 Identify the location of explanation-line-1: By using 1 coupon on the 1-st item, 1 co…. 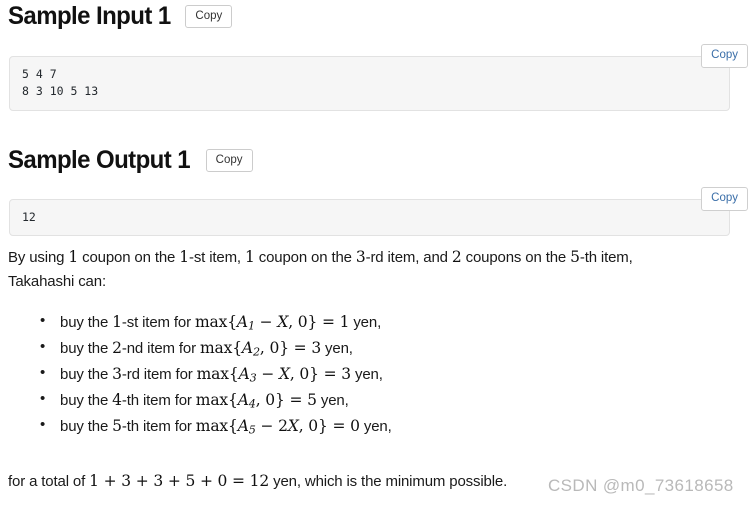
(378, 257).